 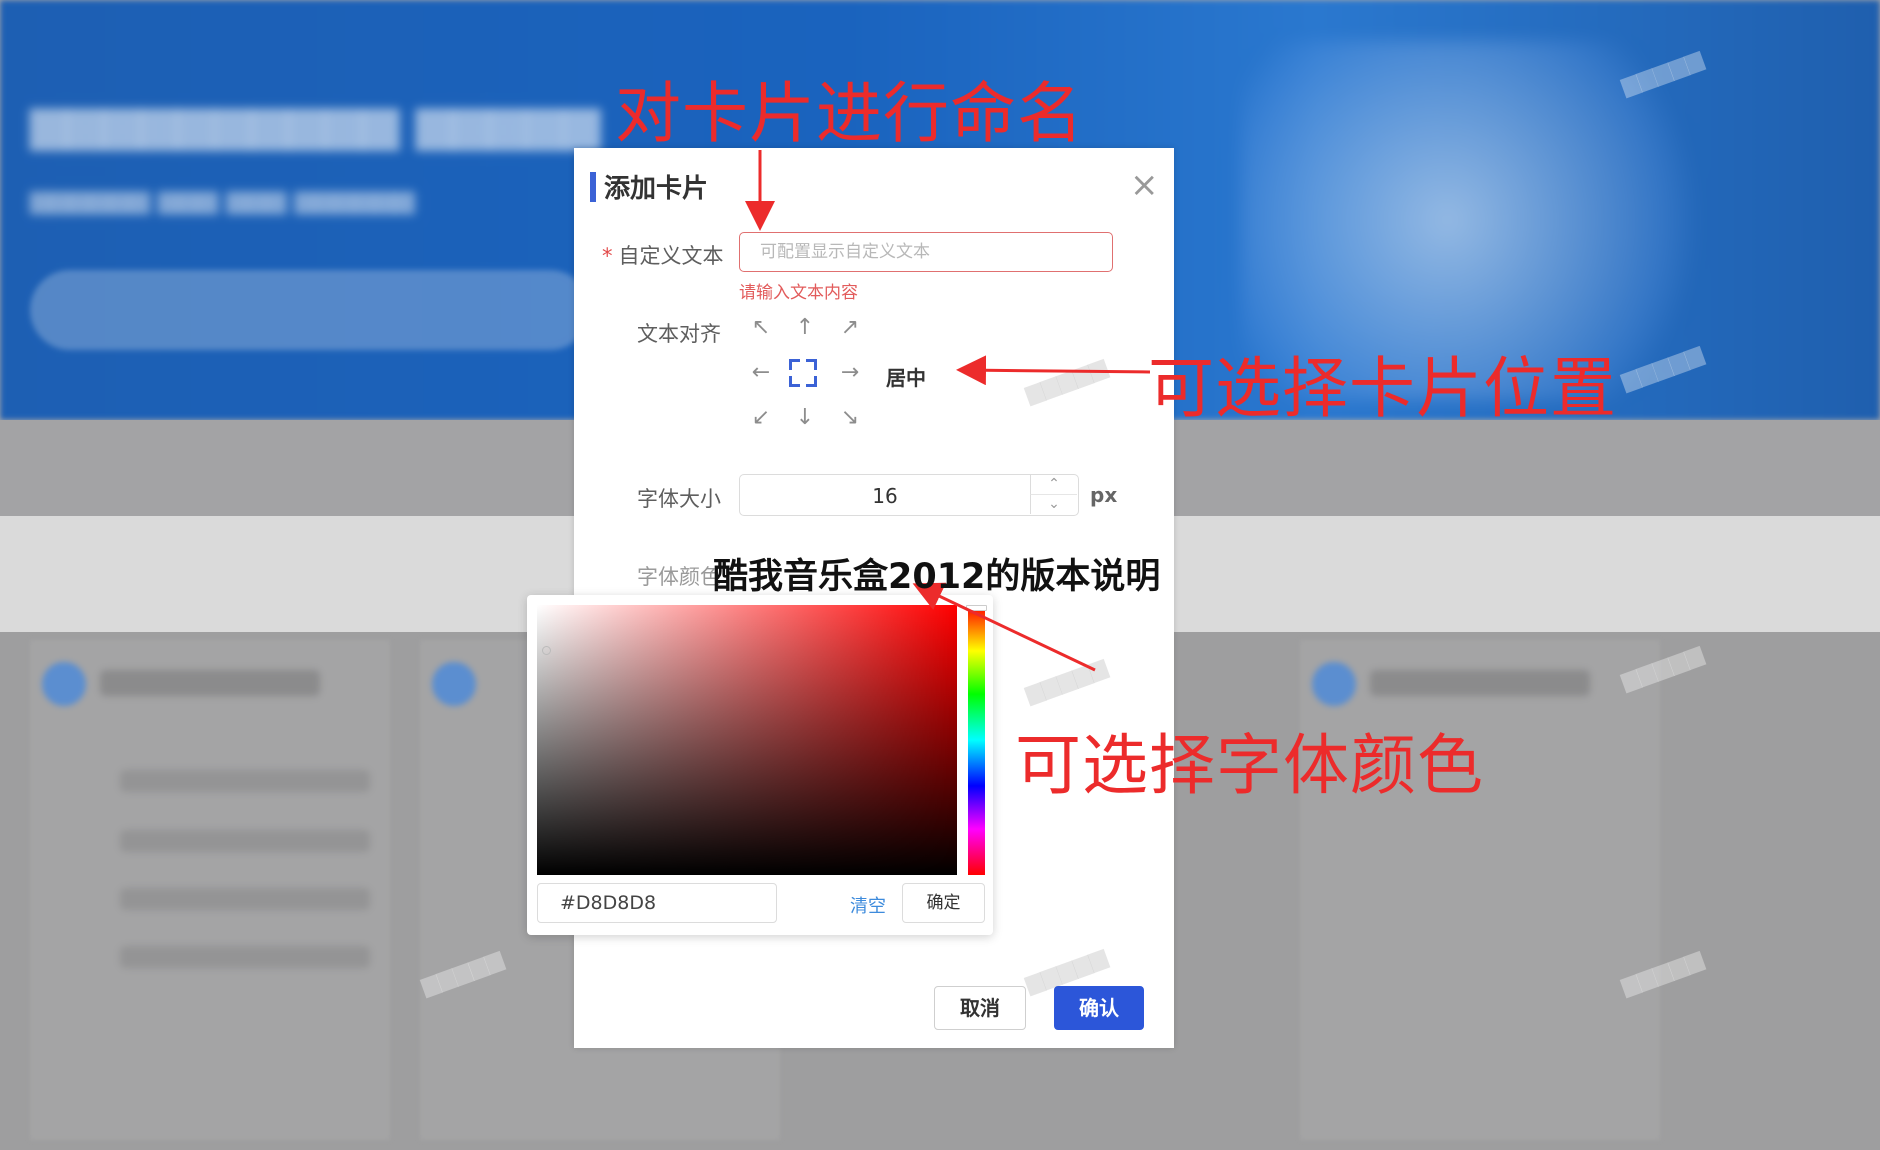 What do you see at coordinates (1249, 765) in the screenshot?
I see `annotation-choose-font-color: 可选择字体颜色` at bounding box center [1249, 765].